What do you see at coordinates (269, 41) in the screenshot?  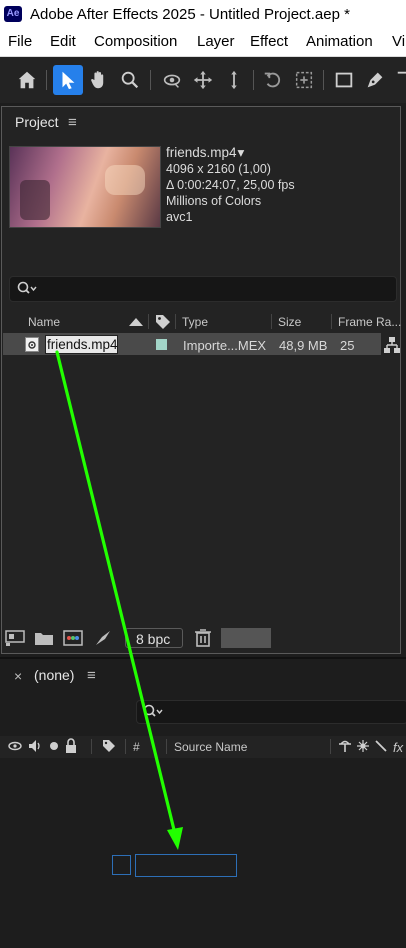 I see `menu-effect: Effect` at bounding box center [269, 41].